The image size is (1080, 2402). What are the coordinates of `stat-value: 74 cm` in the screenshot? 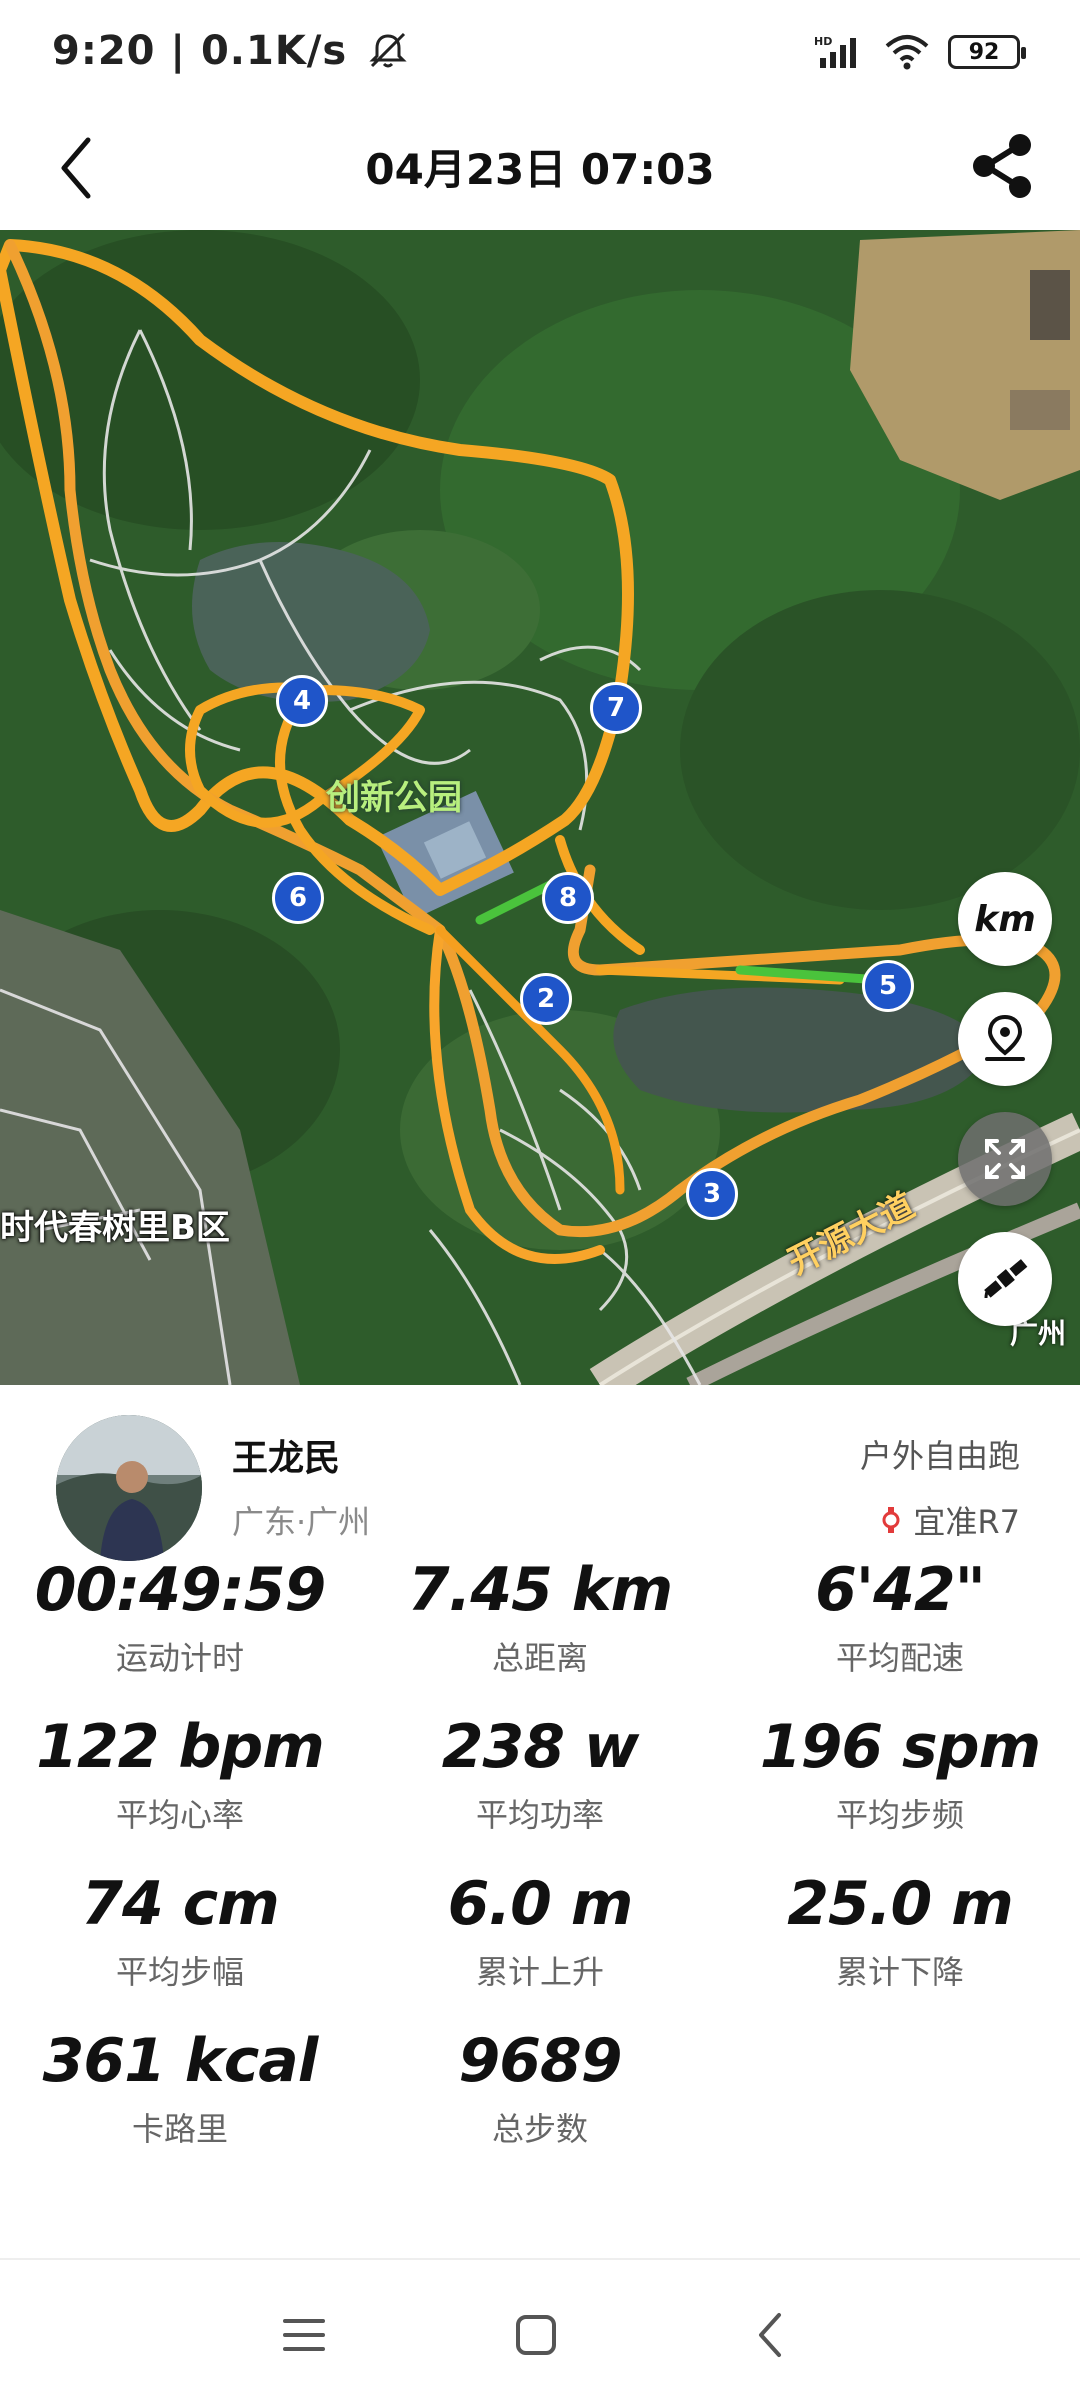 It's located at (180, 1904).